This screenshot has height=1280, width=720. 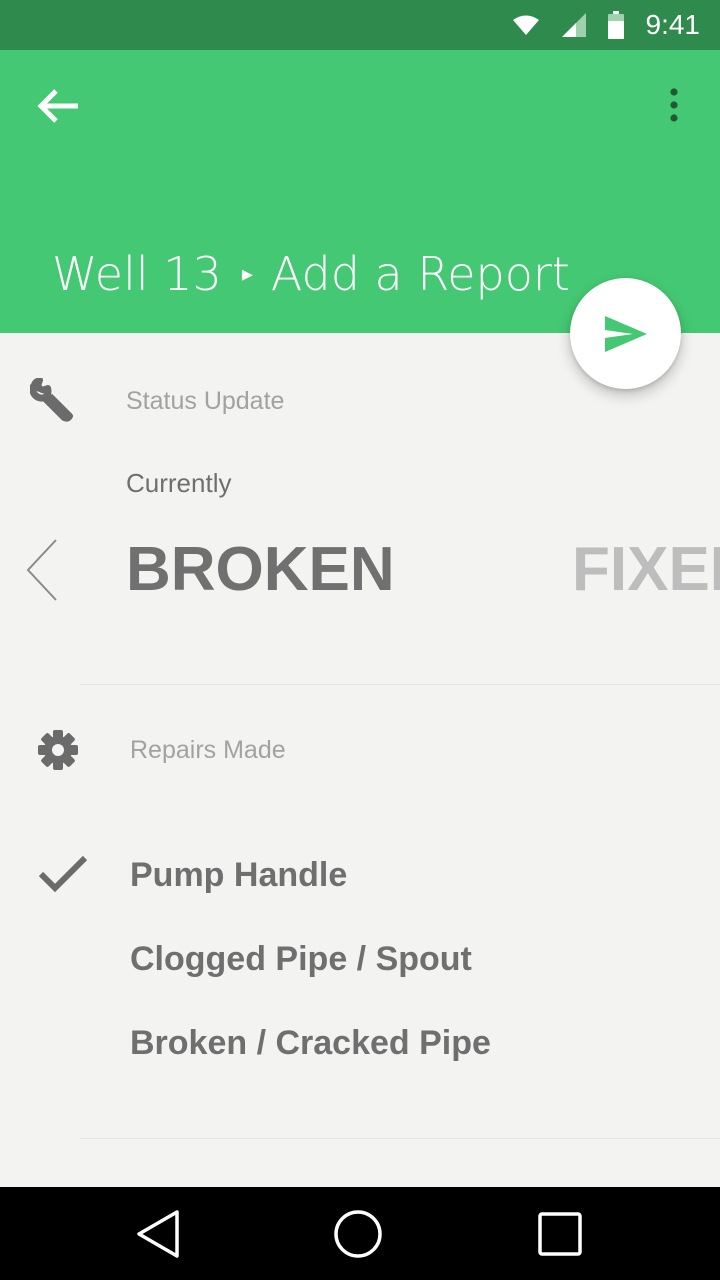 I want to click on repairs-made-label: Repairs Made, so click(x=208, y=750).